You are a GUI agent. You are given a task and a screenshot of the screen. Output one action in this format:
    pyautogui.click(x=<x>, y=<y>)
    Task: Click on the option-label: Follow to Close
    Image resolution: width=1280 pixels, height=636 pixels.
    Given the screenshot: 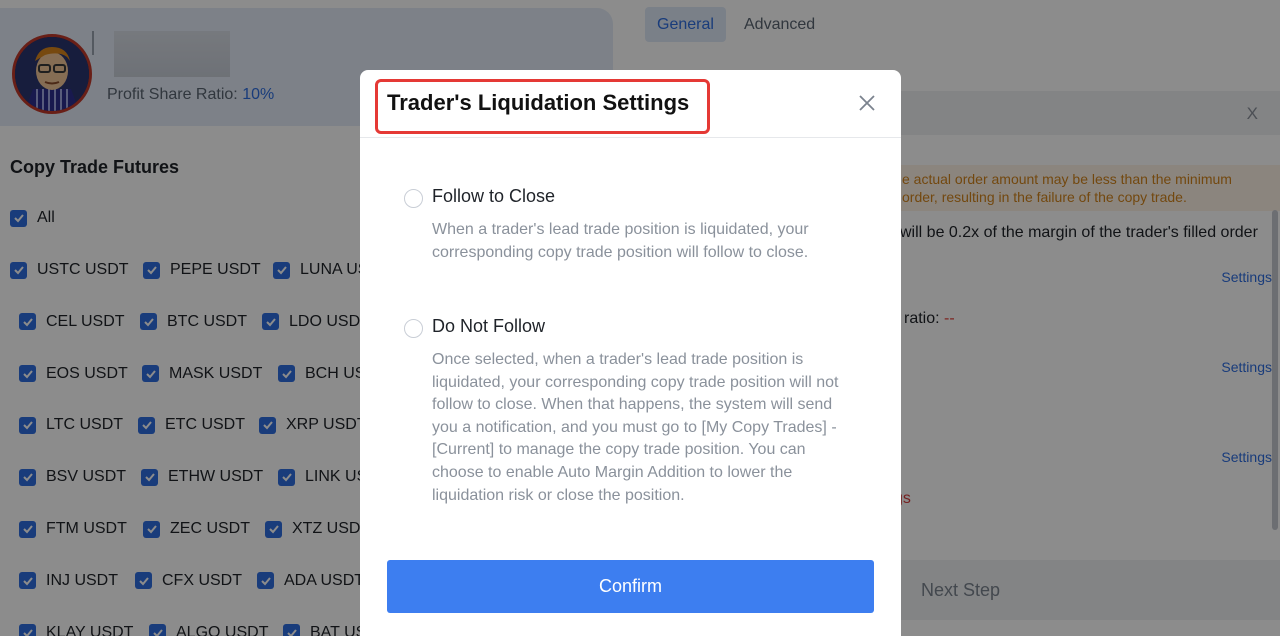 What is the action you would take?
    pyautogui.click(x=494, y=196)
    